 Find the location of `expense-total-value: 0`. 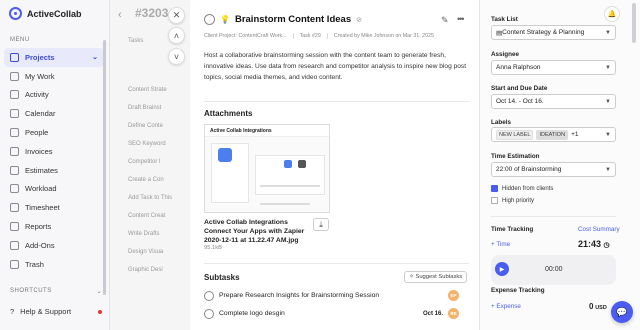

expense-total-value: 0 is located at coordinates (591, 306).